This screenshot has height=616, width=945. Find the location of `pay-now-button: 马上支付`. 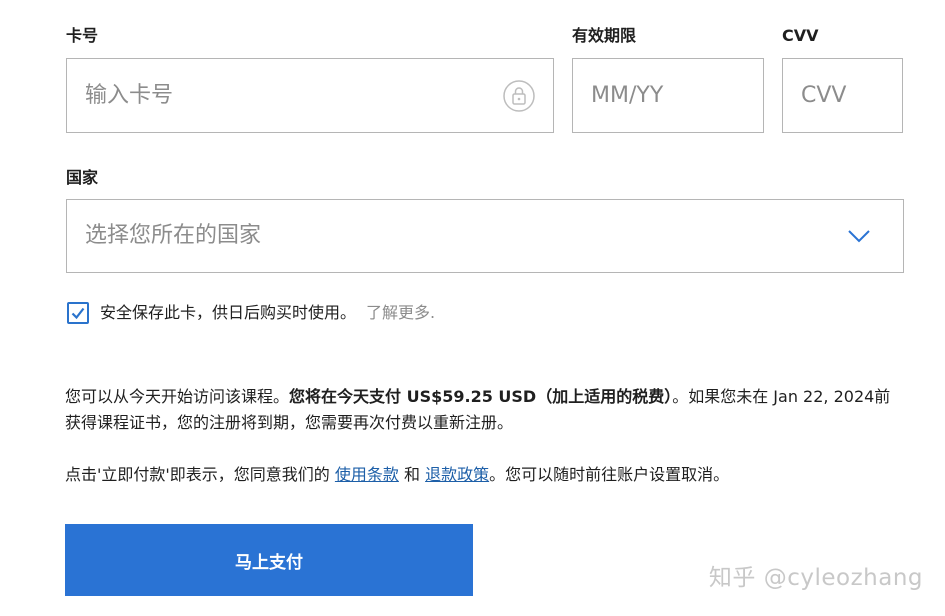

pay-now-button: 马上支付 is located at coordinates (269, 560).